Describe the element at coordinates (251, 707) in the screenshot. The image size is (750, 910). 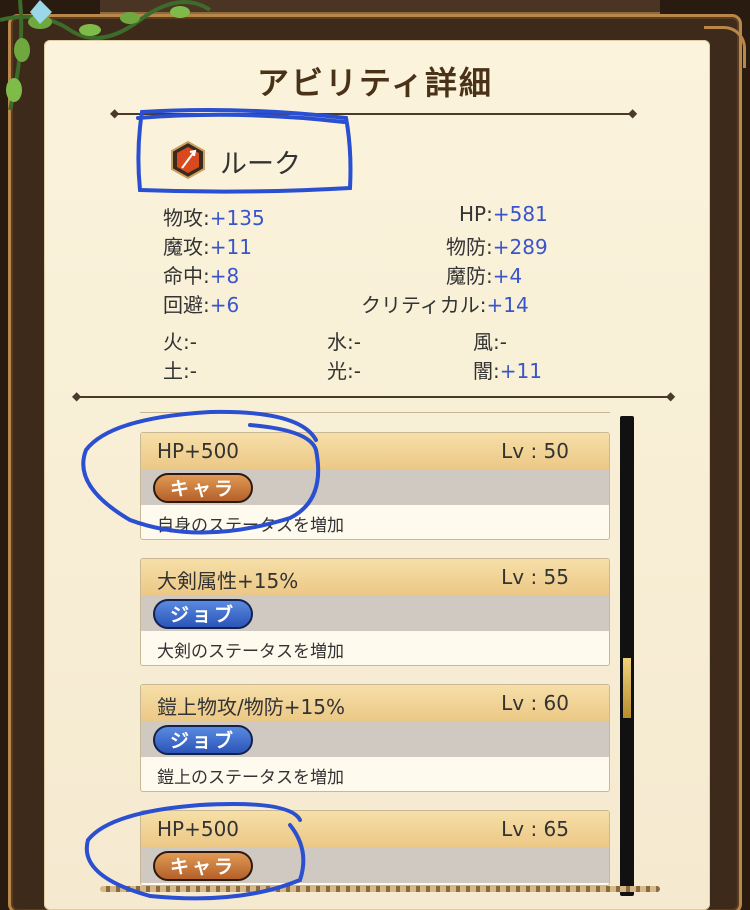
I see `ability-name: 鎧上物攻/物防+15%` at that location.